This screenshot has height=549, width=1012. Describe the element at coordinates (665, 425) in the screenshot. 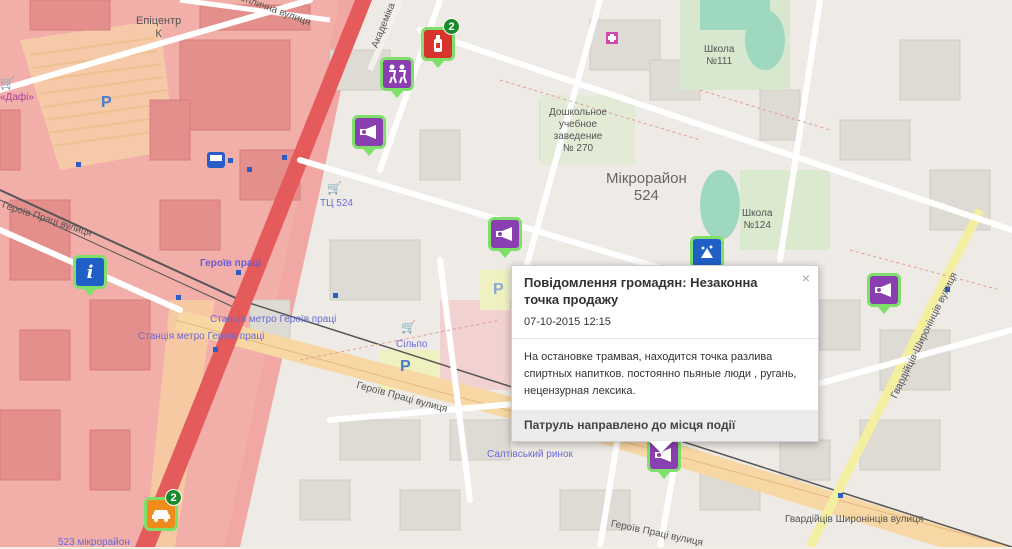

I see `popup-status: Патруль направлено до місця події` at that location.